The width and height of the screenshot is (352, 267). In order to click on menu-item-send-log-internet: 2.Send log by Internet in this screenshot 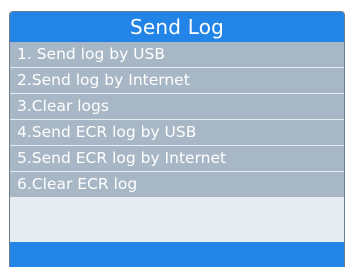, I will do `click(177, 80)`.